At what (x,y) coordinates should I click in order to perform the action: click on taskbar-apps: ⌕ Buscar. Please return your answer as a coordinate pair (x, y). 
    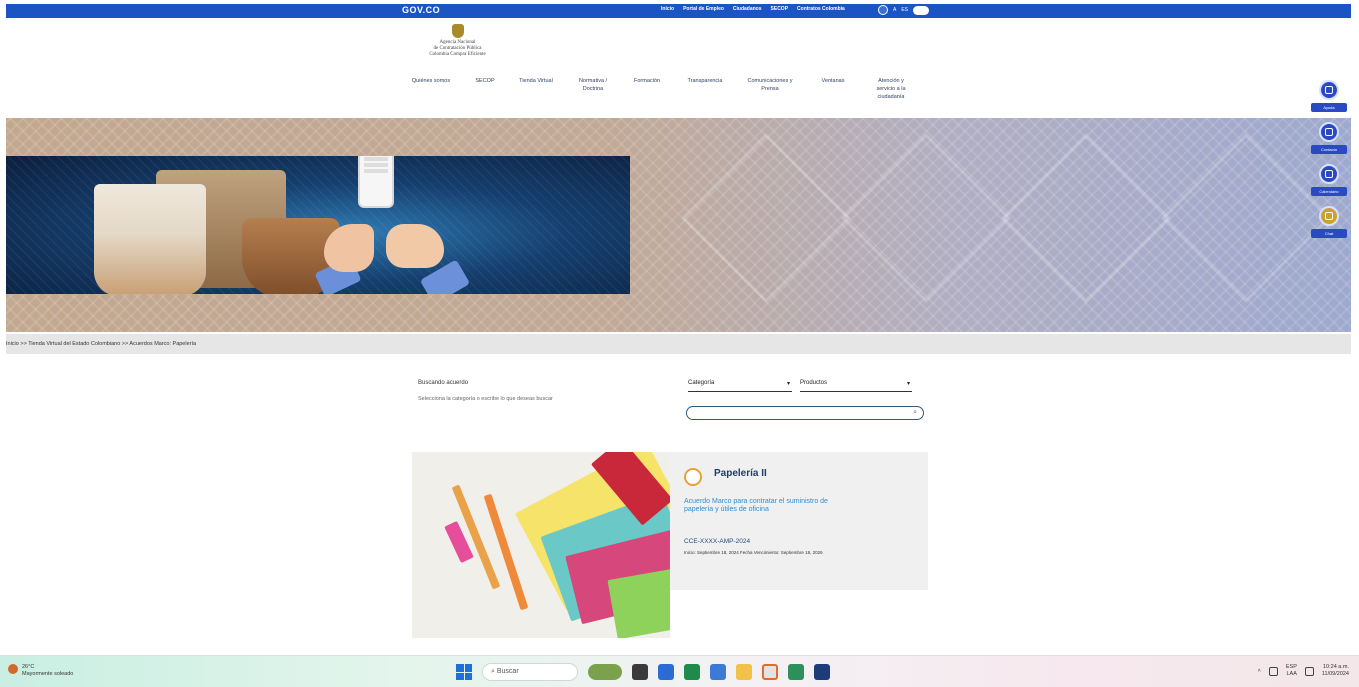
    Looking at the image, I should click on (643, 672).